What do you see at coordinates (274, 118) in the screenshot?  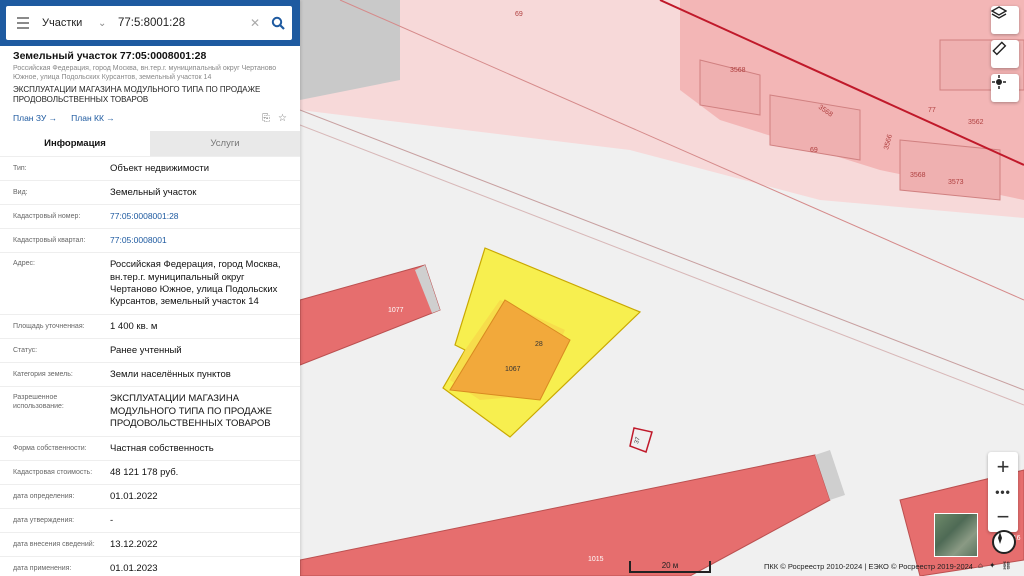 I see `header-actions: ⎘ ☆` at bounding box center [274, 118].